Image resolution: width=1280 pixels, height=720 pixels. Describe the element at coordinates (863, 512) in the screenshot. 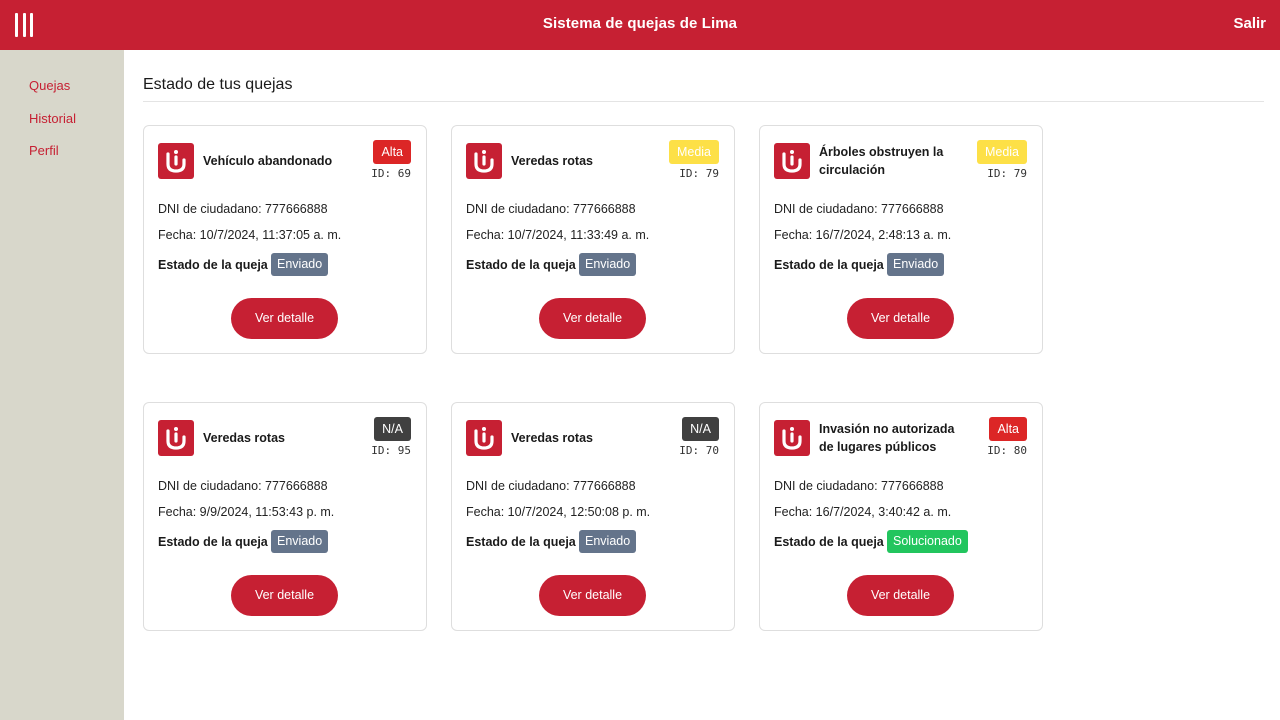

I see `complaint-date: Fecha: 16/7/2024, 3:40:42 a. m.` at that location.